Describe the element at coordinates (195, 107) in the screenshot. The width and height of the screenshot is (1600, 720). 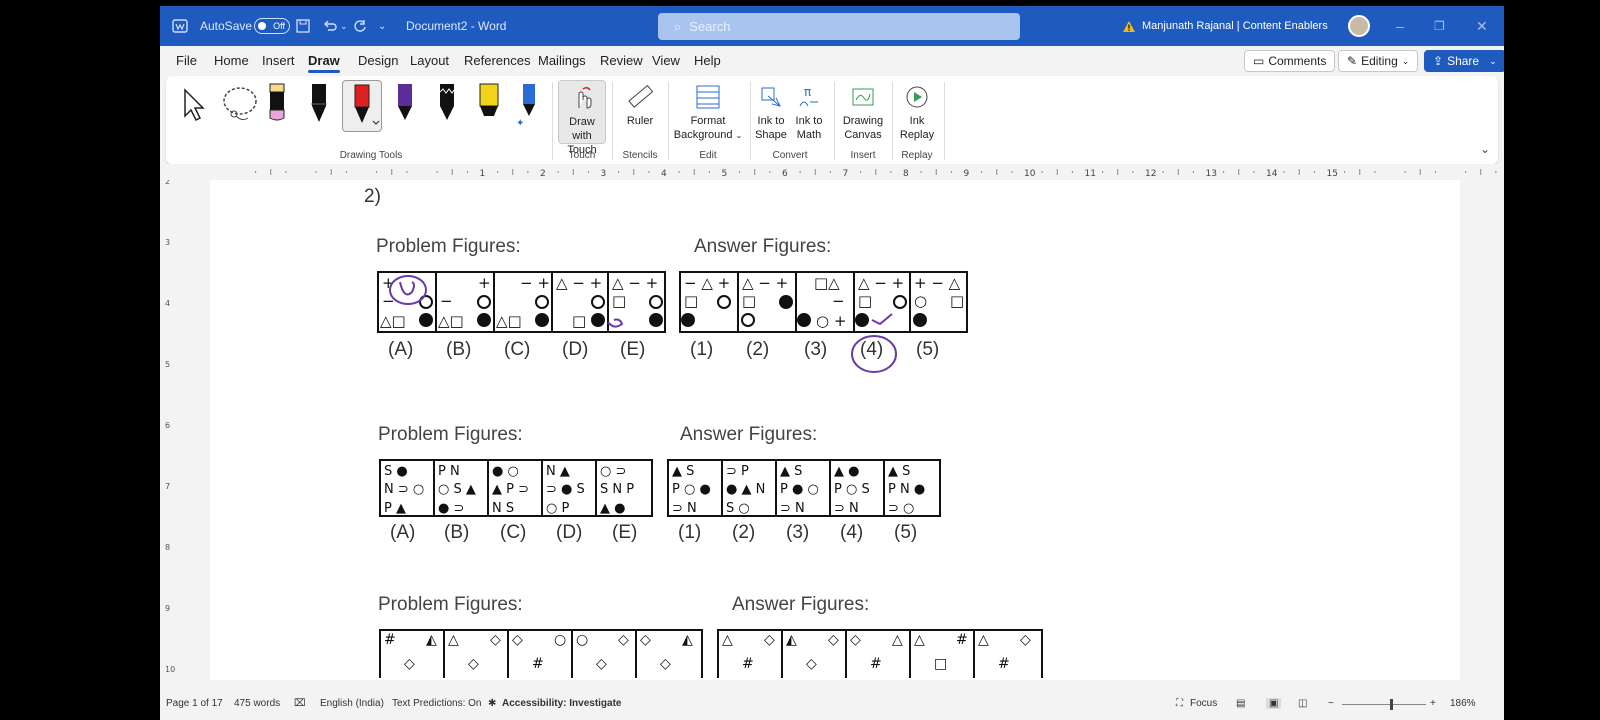
I see `select-objects-icon` at that location.